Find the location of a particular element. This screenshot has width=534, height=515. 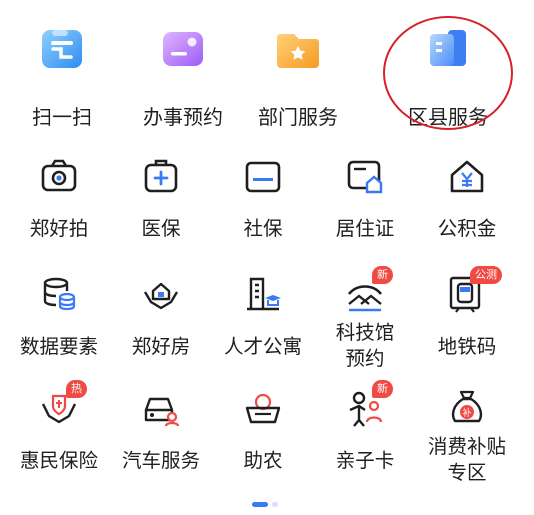

database-icon is located at coordinates (59, 294).